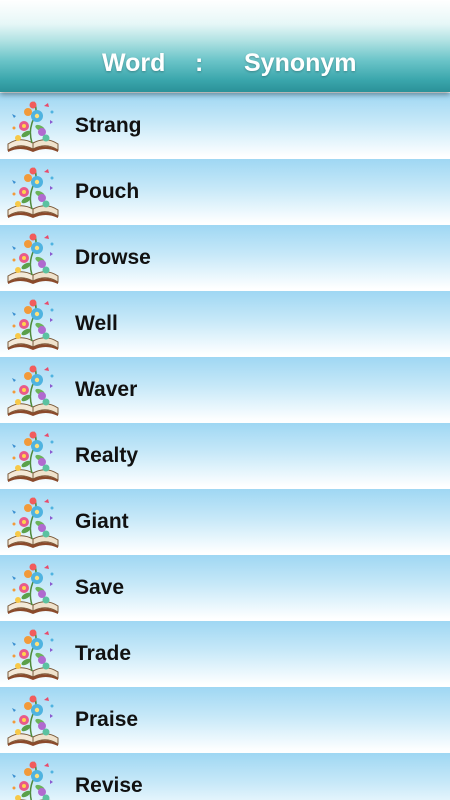 The width and height of the screenshot is (450, 800). I want to click on list-item-label: Pouch, so click(107, 191).